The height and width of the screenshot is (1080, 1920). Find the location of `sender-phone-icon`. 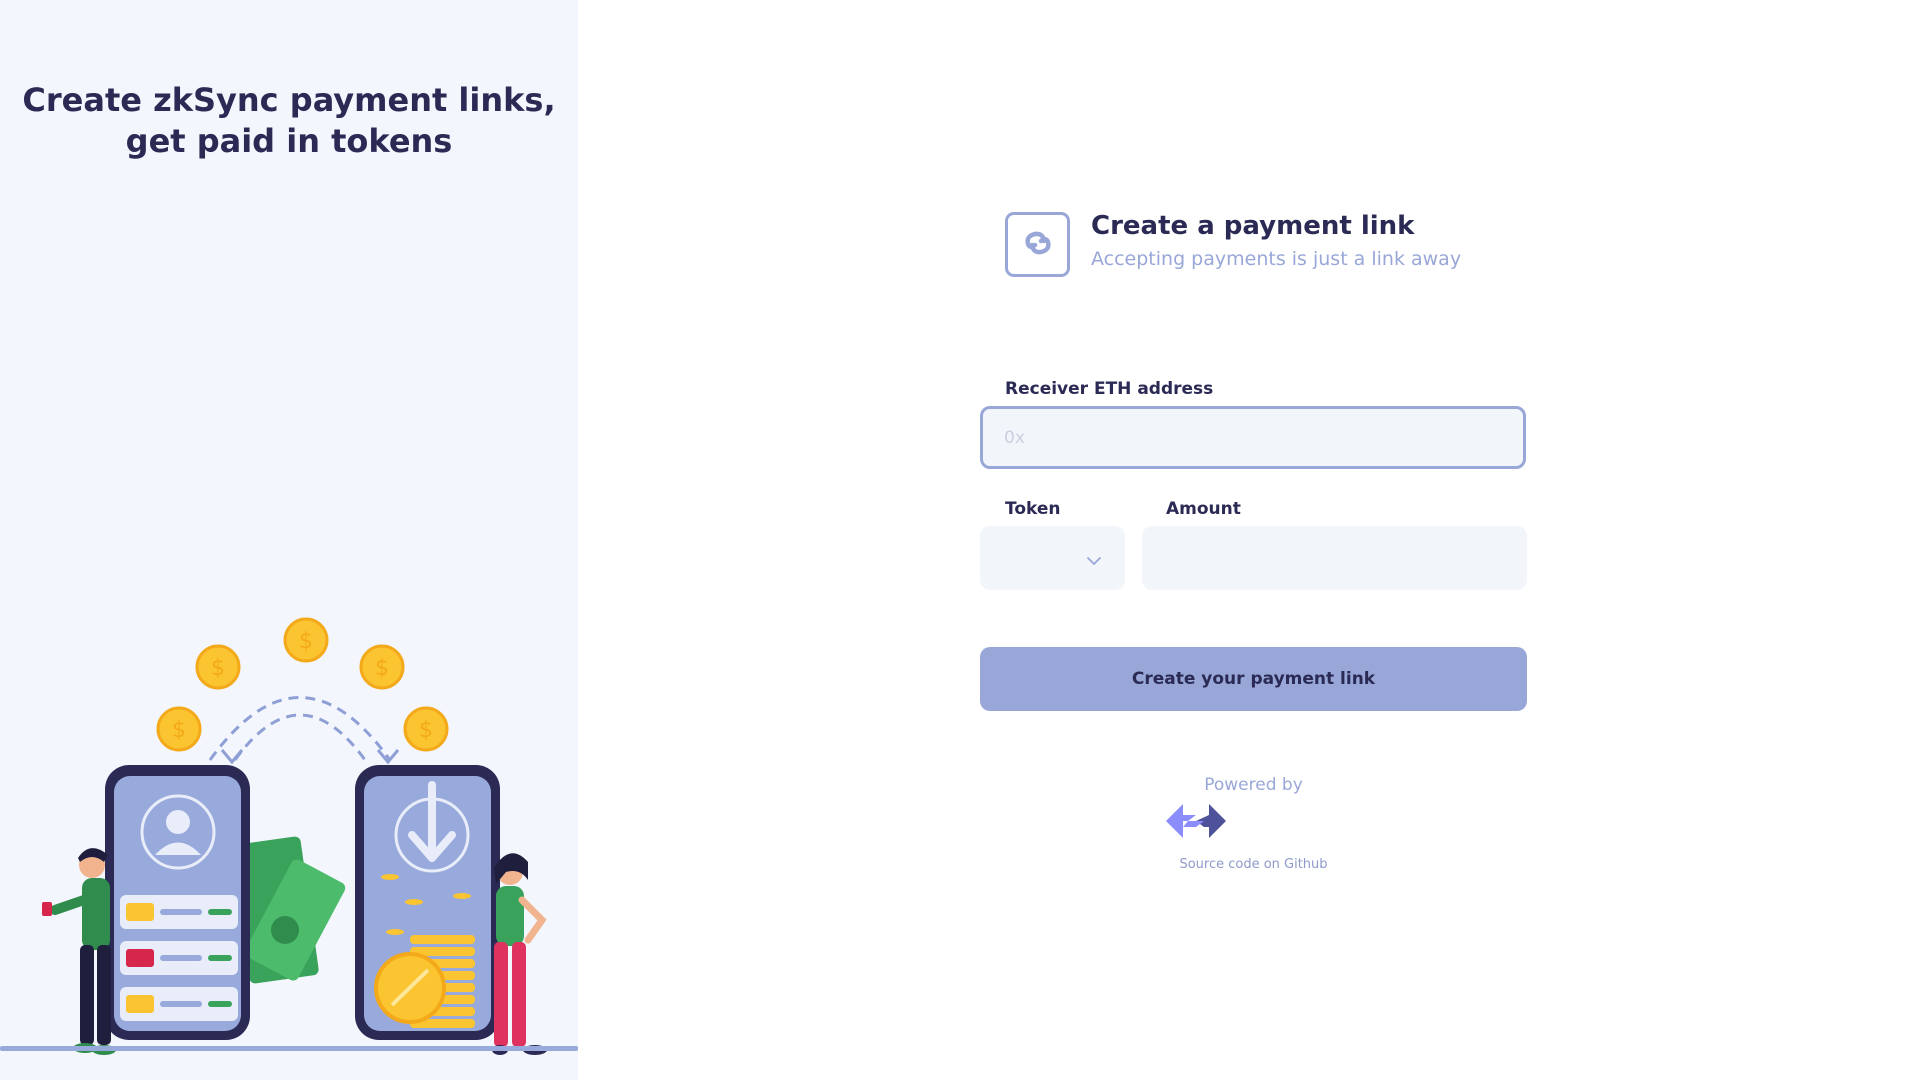

sender-phone-icon is located at coordinates (177, 902).